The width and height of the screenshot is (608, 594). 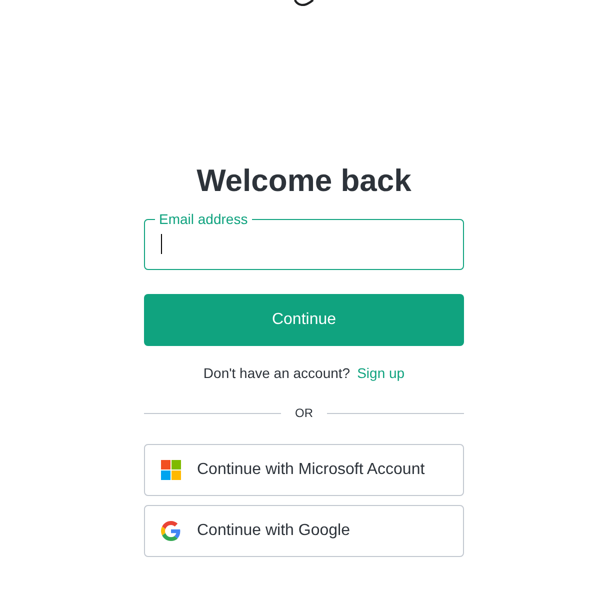 What do you see at coordinates (304, 470) in the screenshot?
I see `social-login-button: Continue with Microsoft Account` at bounding box center [304, 470].